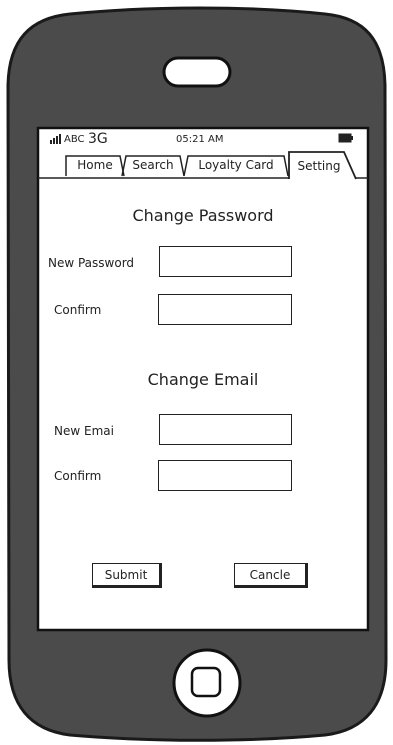  Describe the element at coordinates (91, 263) in the screenshot. I see `new-password-label: New Password` at that location.